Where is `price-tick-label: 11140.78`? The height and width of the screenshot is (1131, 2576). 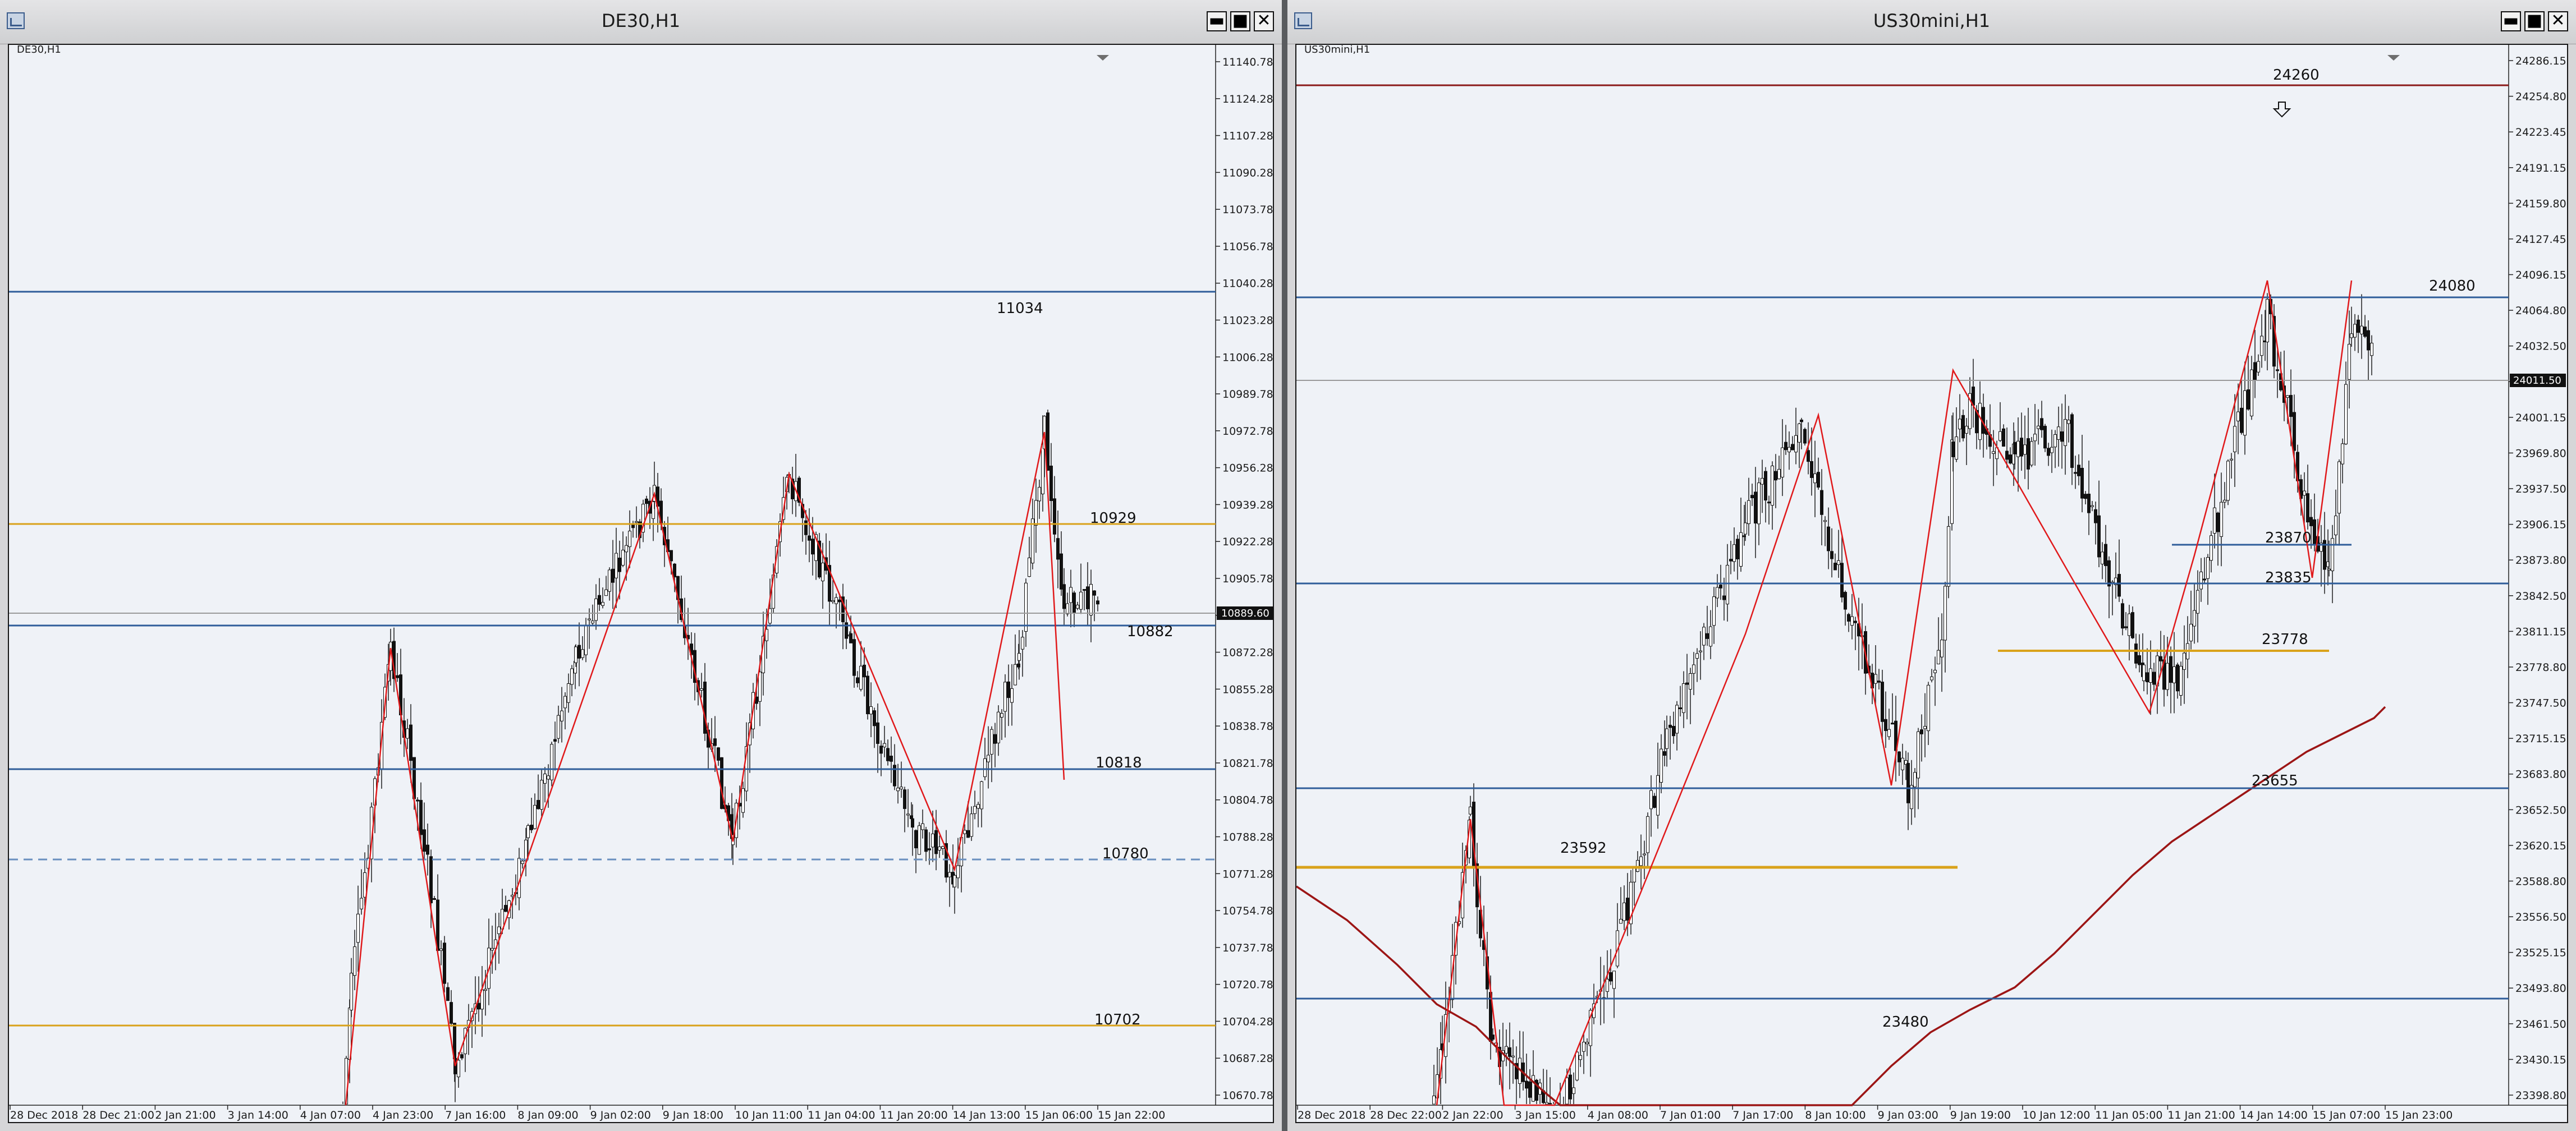
price-tick-label: 11140.78 is located at coordinates (1247, 62).